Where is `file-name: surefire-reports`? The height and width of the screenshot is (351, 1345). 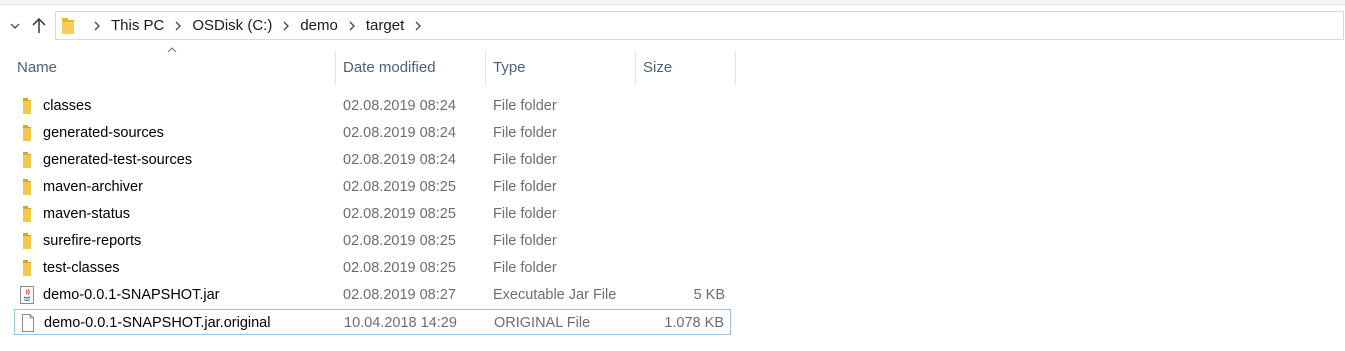 file-name: surefire-reports is located at coordinates (92, 241).